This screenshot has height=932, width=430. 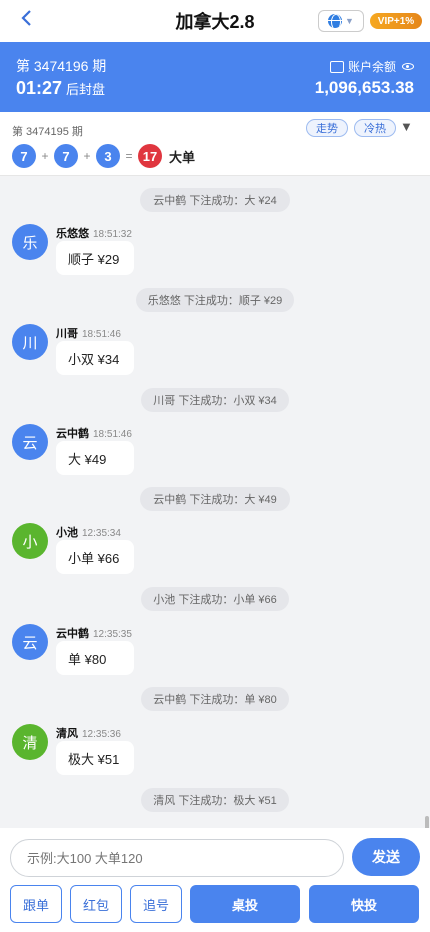 I want to click on avatar: 乐, so click(x=30, y=242).